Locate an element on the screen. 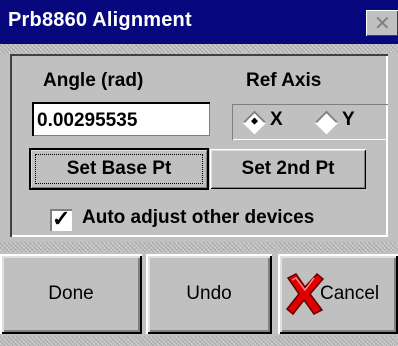  cancel-x-icon is located at coordinates (305, 294).